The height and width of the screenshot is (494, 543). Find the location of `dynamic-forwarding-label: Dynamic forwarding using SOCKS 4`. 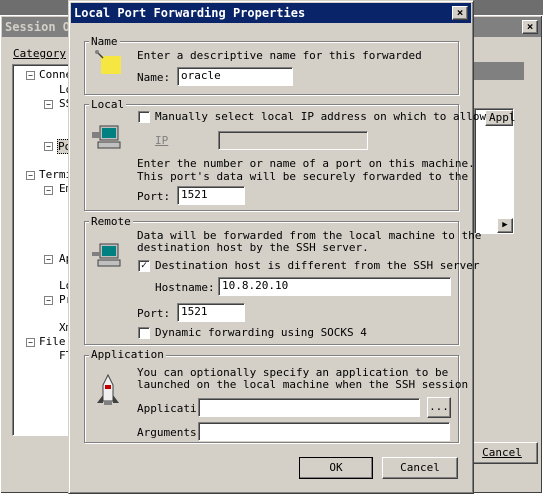

dynamic-forwarding-label: Dynamic forwarding using SOCKS 4 is located at coordinates (261, 332).